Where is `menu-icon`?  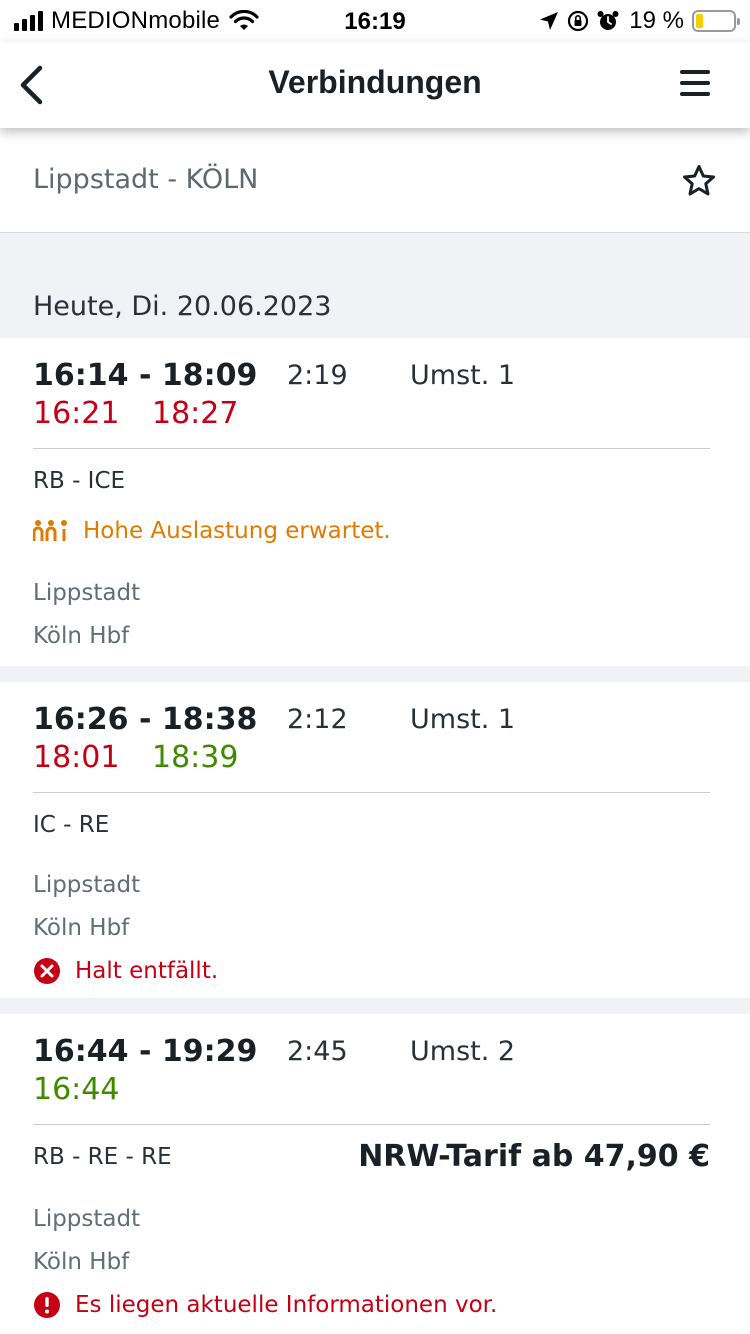 menu-icon is located at coordinates (695, 84).